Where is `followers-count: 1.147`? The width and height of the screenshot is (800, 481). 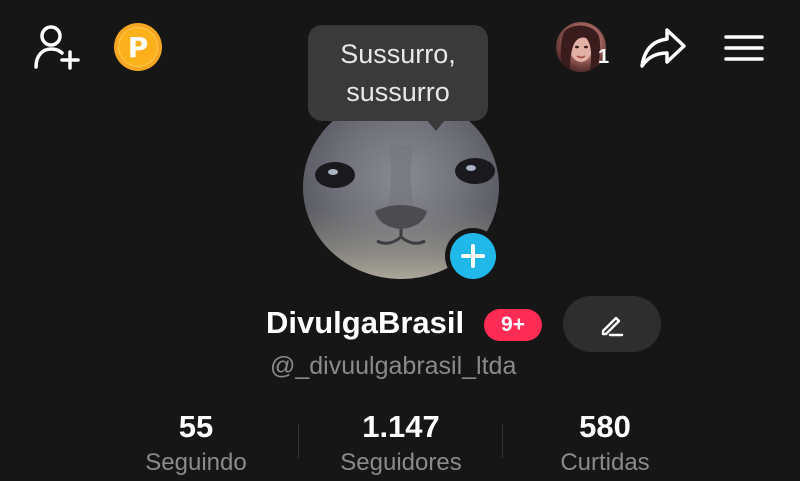 followers-count: 1.147 is located at coordinates (401, 426).